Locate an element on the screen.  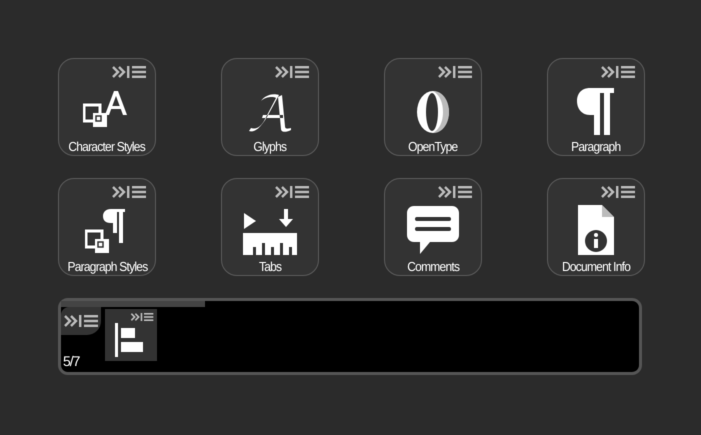
page-counter: 5/7 is located at coordinates (71, 361).